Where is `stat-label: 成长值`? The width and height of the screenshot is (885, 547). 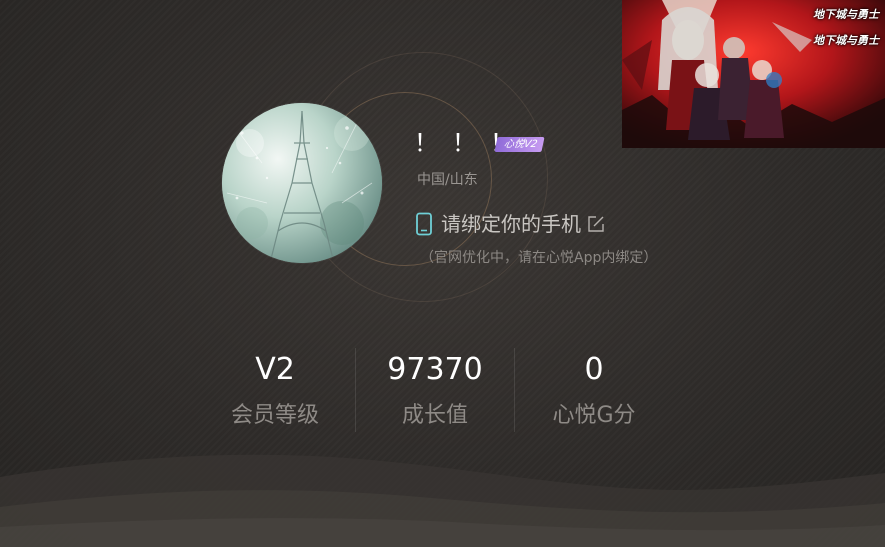 stat-label: 成长值 is located at coordinates (434, 415).